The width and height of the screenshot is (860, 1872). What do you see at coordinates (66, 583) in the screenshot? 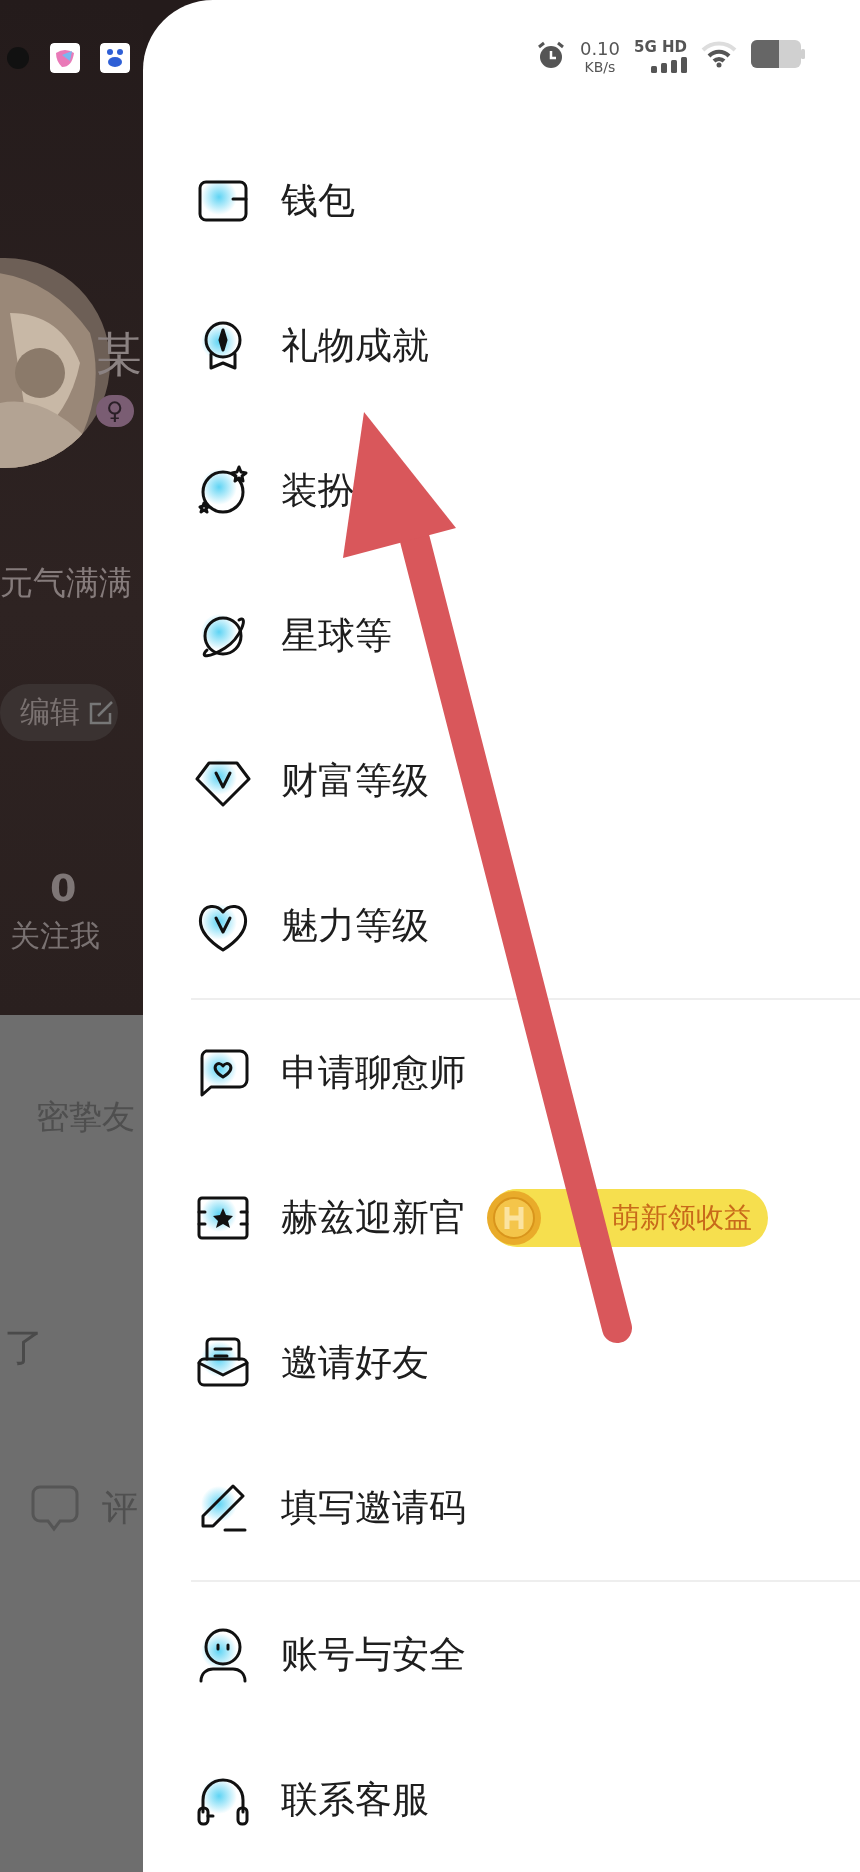
I see `user-bio: 元气满满` at bounding box center [66, 583].